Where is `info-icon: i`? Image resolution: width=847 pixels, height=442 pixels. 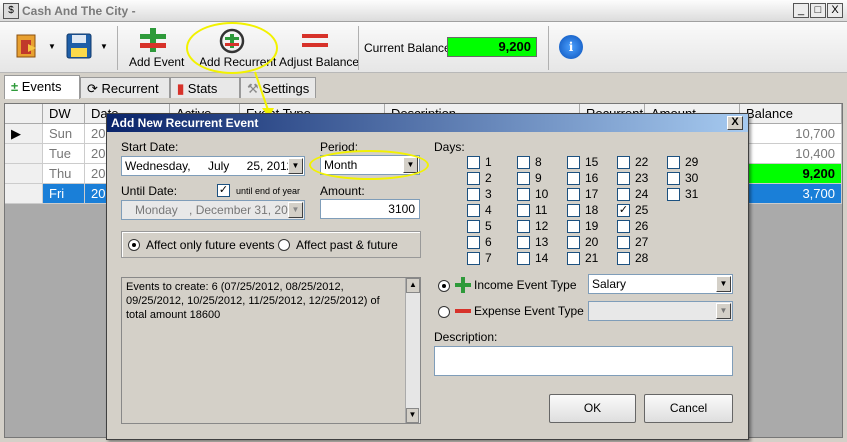
info-icon: i is located at coordinates (571, 47).